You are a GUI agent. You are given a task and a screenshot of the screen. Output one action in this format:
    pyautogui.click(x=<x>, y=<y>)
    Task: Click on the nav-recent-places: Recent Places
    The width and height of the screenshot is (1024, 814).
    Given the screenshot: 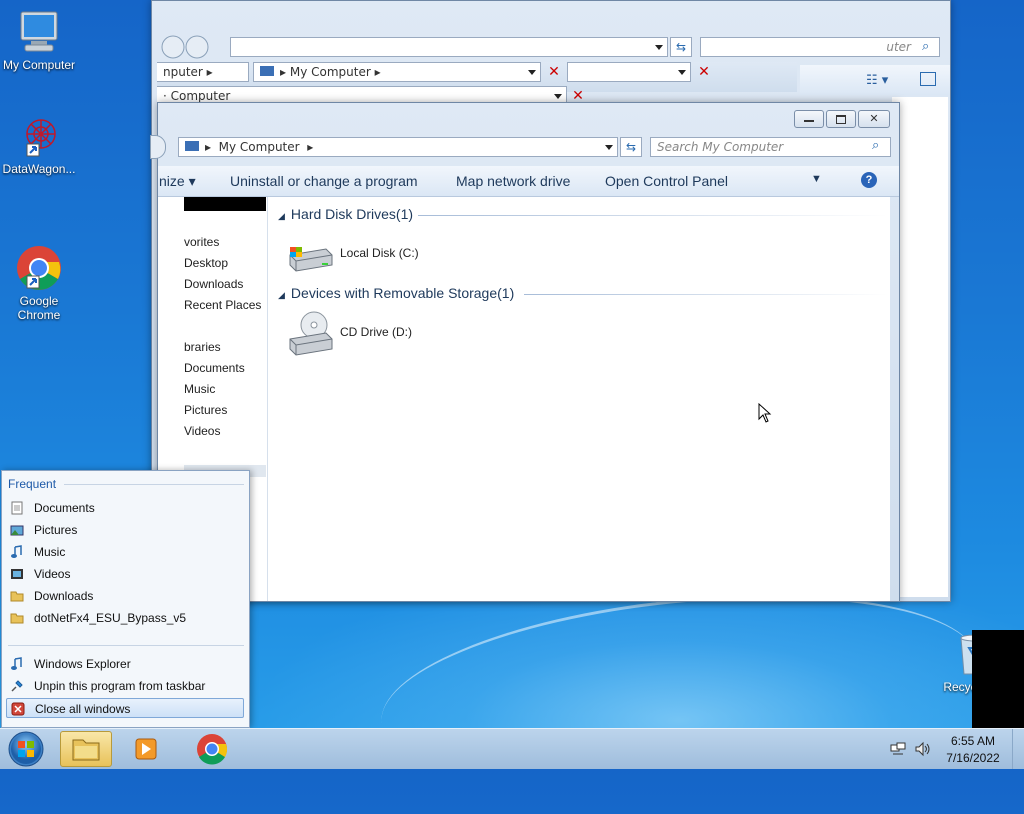 What is the action you would take?
    pyautogui.click(x=222, y=305)
    